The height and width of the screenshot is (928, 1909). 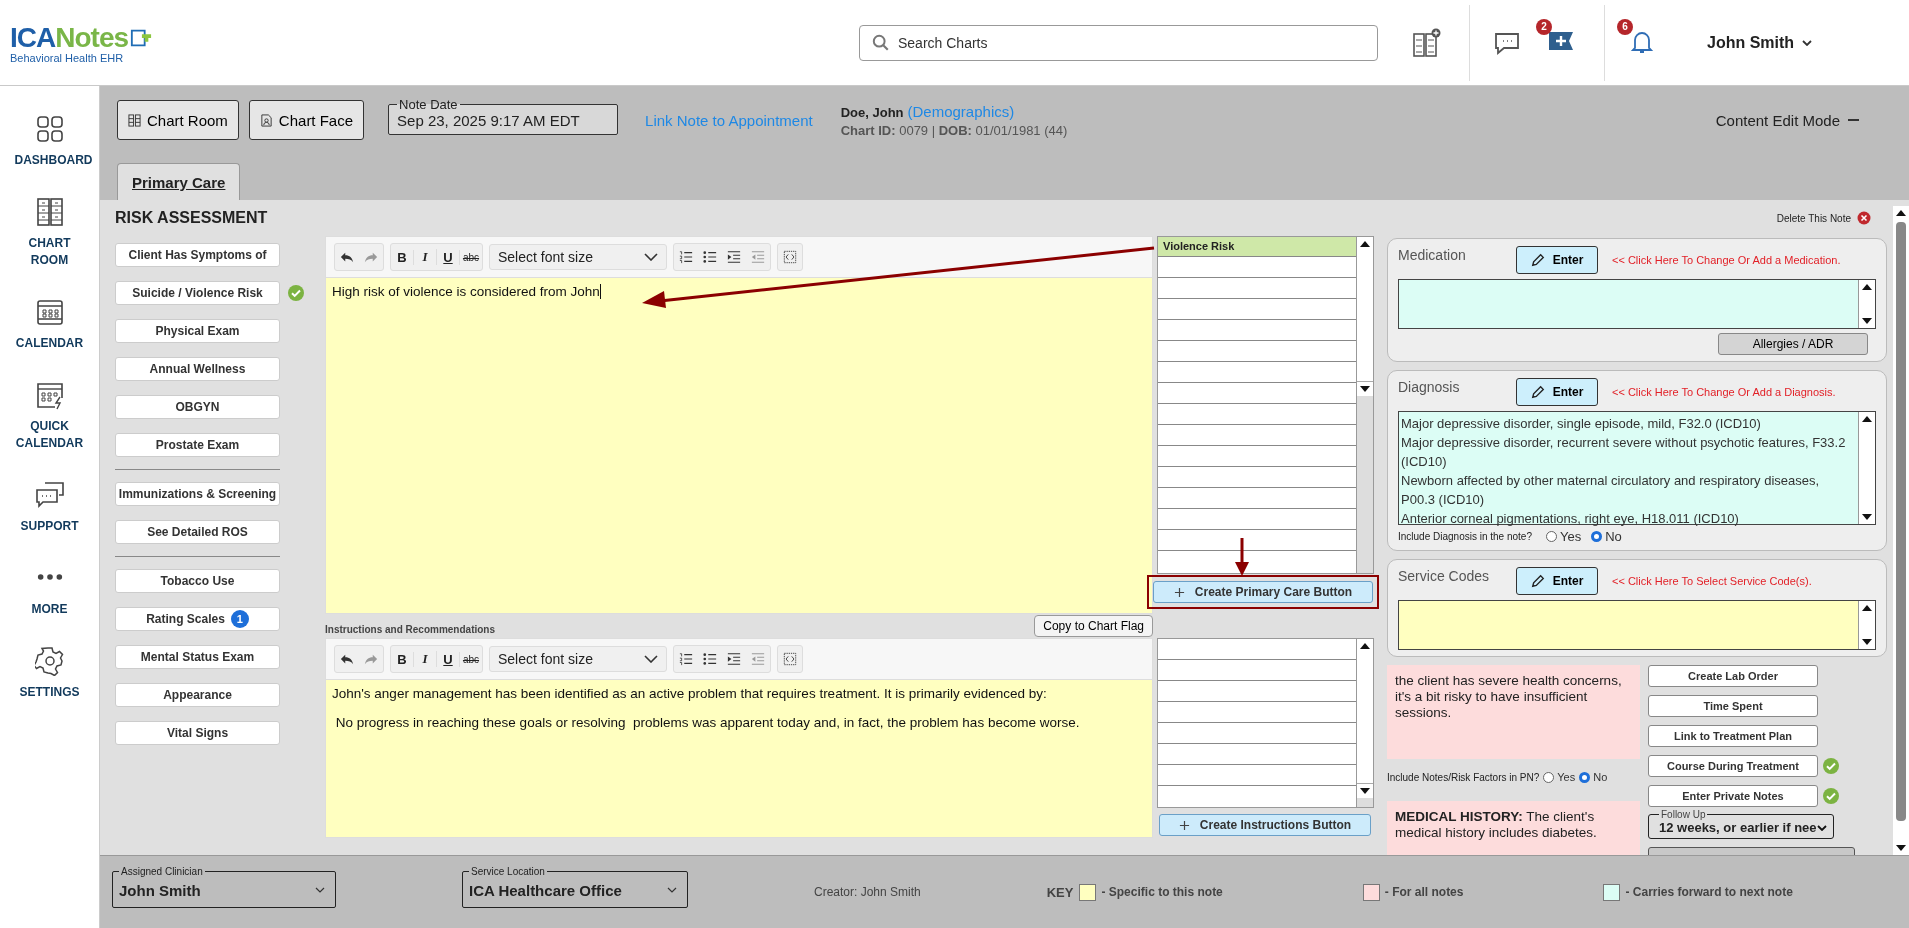 What do you see at coordinates (1733, 796) in the screenshot?
I see `action-button: Enter Private Notes` at bounding box center [1733, 796].